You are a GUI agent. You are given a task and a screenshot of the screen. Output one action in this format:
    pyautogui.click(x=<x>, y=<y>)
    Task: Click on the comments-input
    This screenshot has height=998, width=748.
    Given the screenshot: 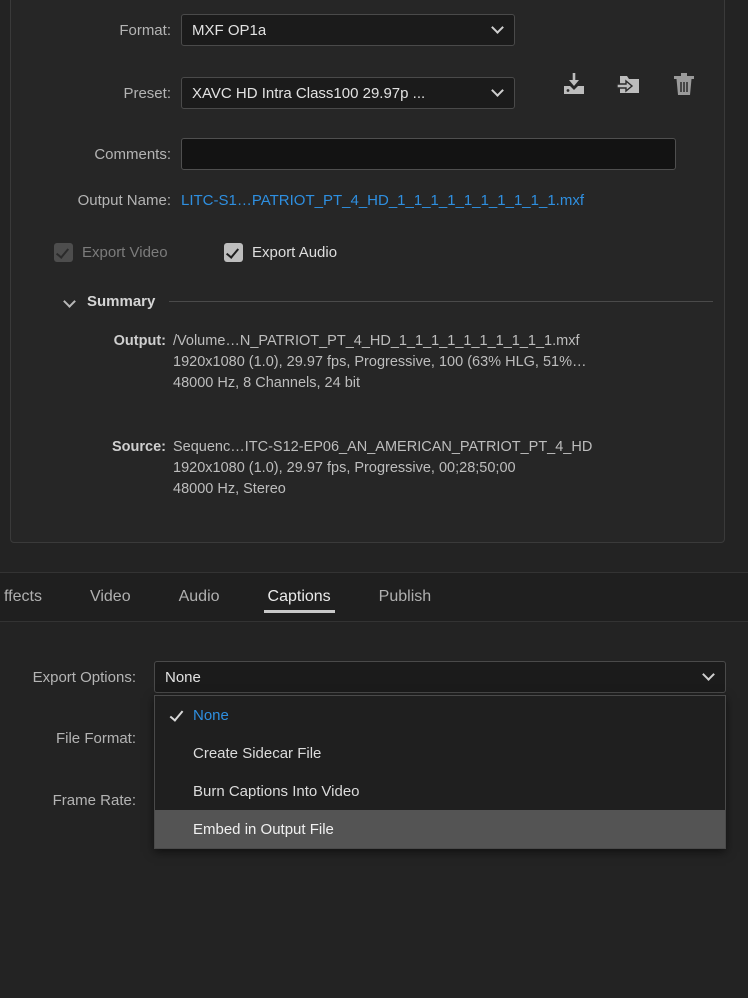 What is the action you would take?
    pyautogui.click(x=428, y=154)
    